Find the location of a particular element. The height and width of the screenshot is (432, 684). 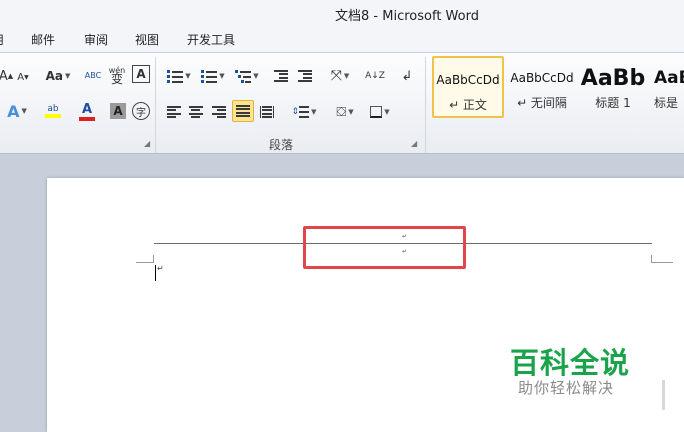

numbering-icon is located at coordinates (209, 76).